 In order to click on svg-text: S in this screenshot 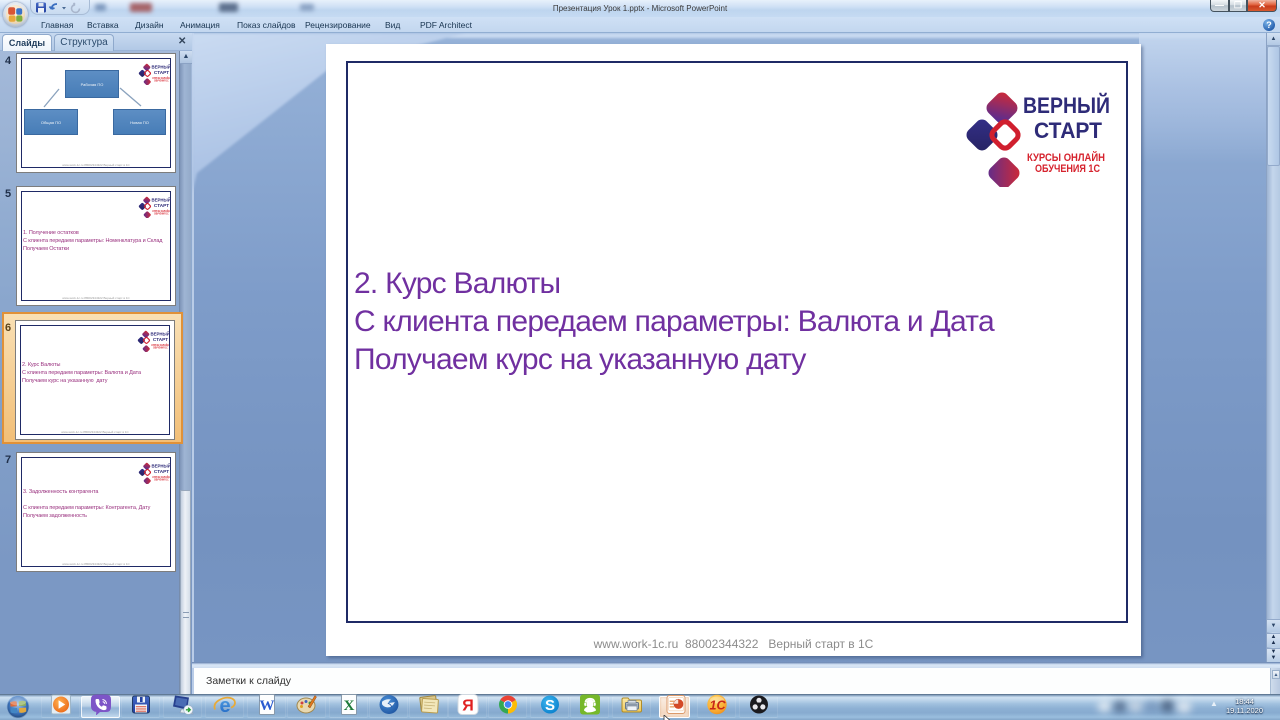, I will do `click(549, 705)`.